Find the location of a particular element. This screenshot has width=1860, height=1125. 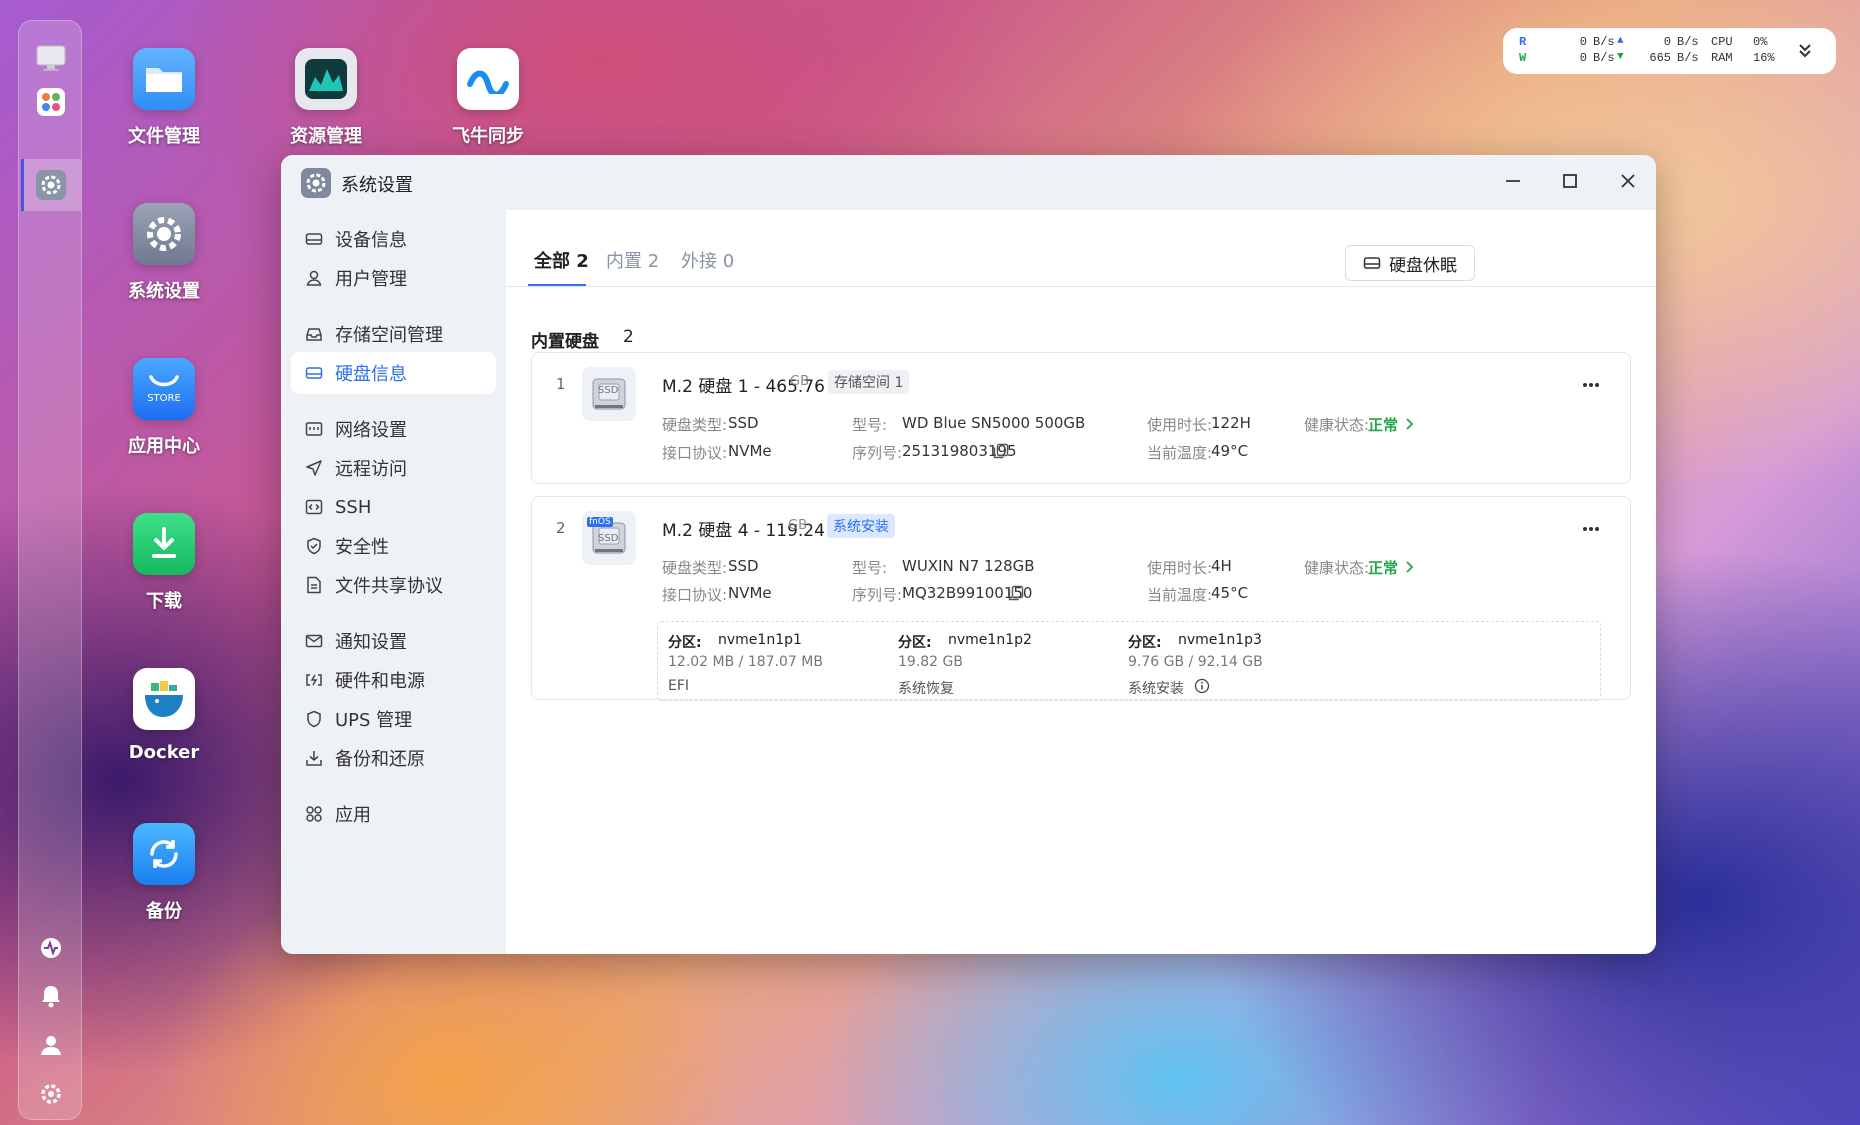

collapse-chevron-icon is located at coordinates (1805, 52).